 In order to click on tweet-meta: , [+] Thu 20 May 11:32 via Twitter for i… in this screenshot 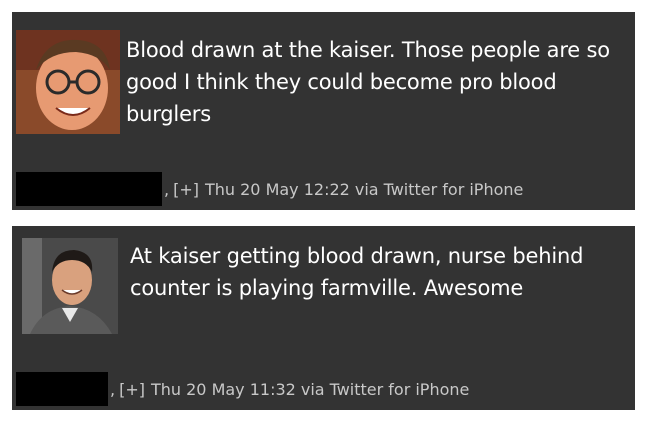, I will do `click(242, 389)`.